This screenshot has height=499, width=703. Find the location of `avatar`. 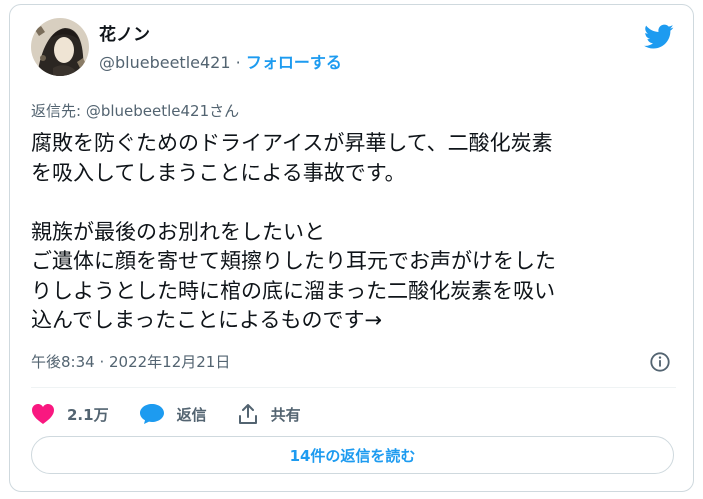

avatar is located at coordinates (60, 47).